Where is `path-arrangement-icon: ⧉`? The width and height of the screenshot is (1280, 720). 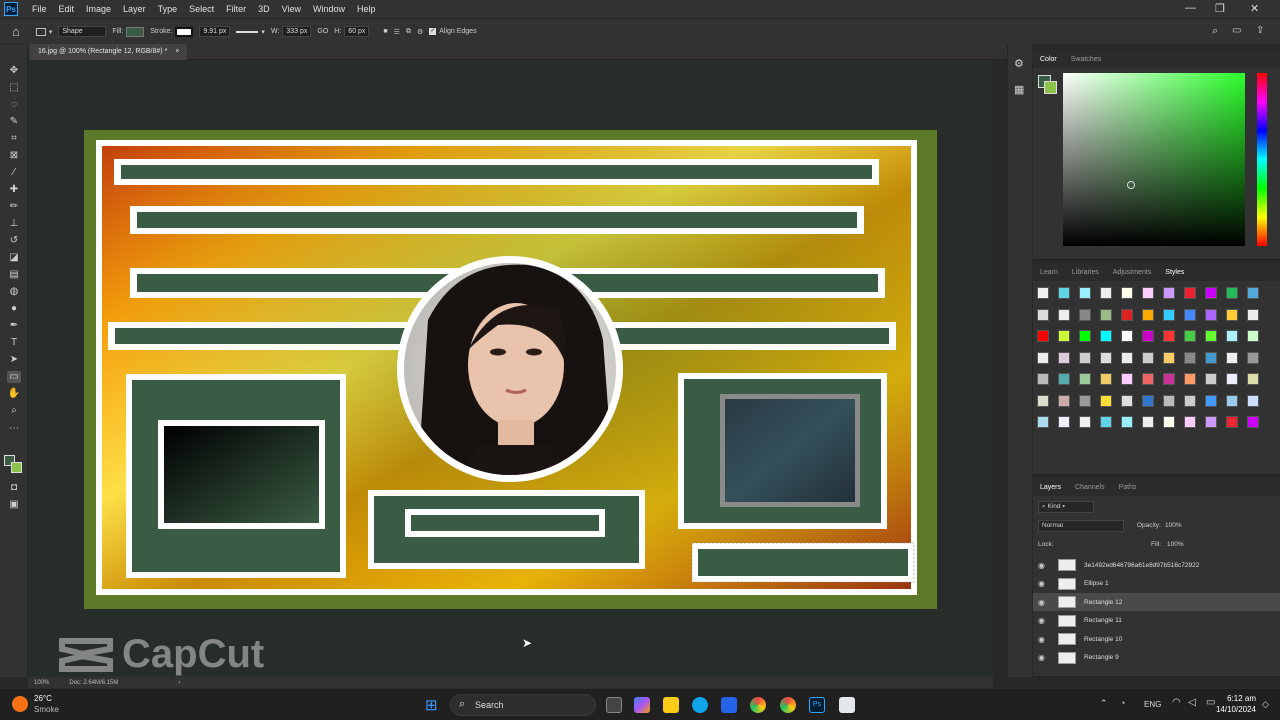 path-arrangement-icon: ⧉ is located at coordinates (408, 32).